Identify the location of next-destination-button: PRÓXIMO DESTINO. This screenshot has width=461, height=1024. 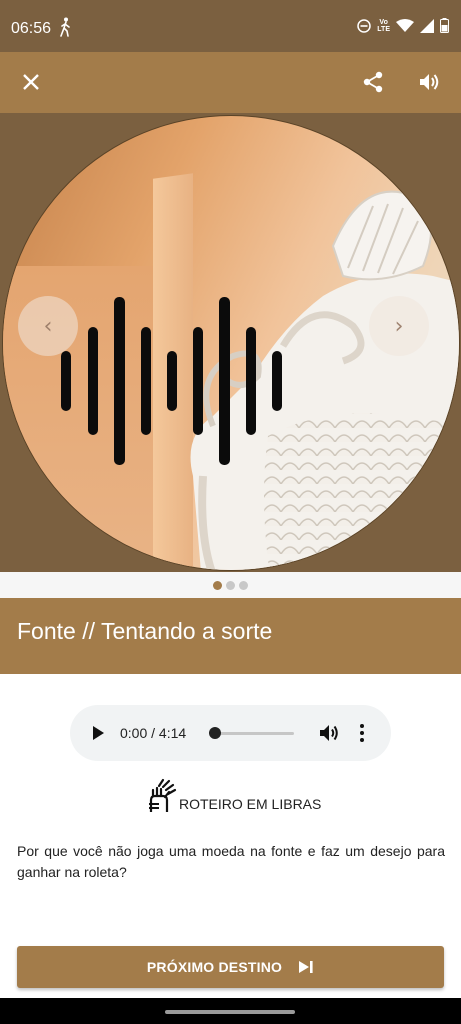
(230, 967).